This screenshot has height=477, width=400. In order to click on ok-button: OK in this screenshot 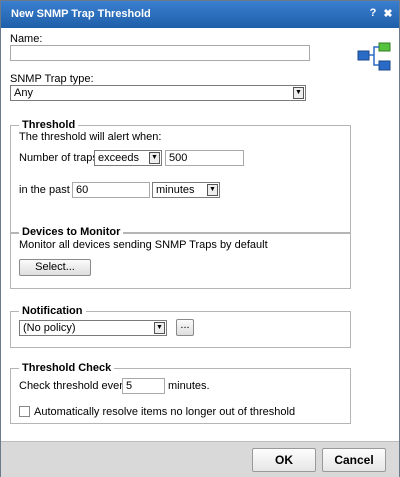, I will do `click(284, 460)`.